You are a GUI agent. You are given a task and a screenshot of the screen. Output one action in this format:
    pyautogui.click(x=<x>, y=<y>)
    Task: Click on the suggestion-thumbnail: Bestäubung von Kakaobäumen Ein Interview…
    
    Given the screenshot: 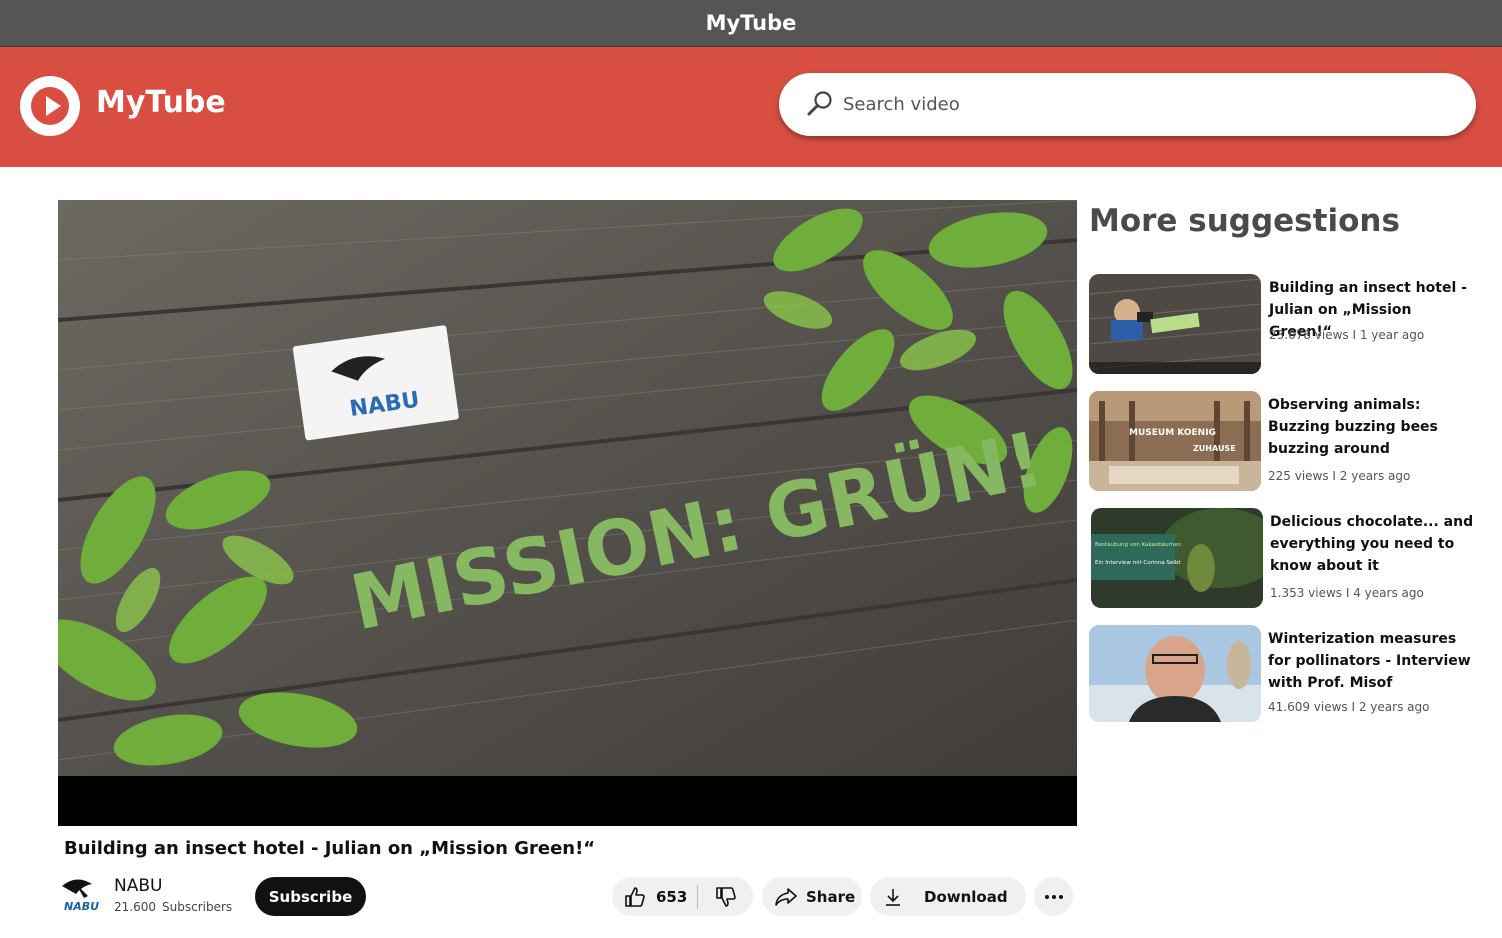 What is the action you would take?
    pyautogui.click(x=1177, y=558)
    